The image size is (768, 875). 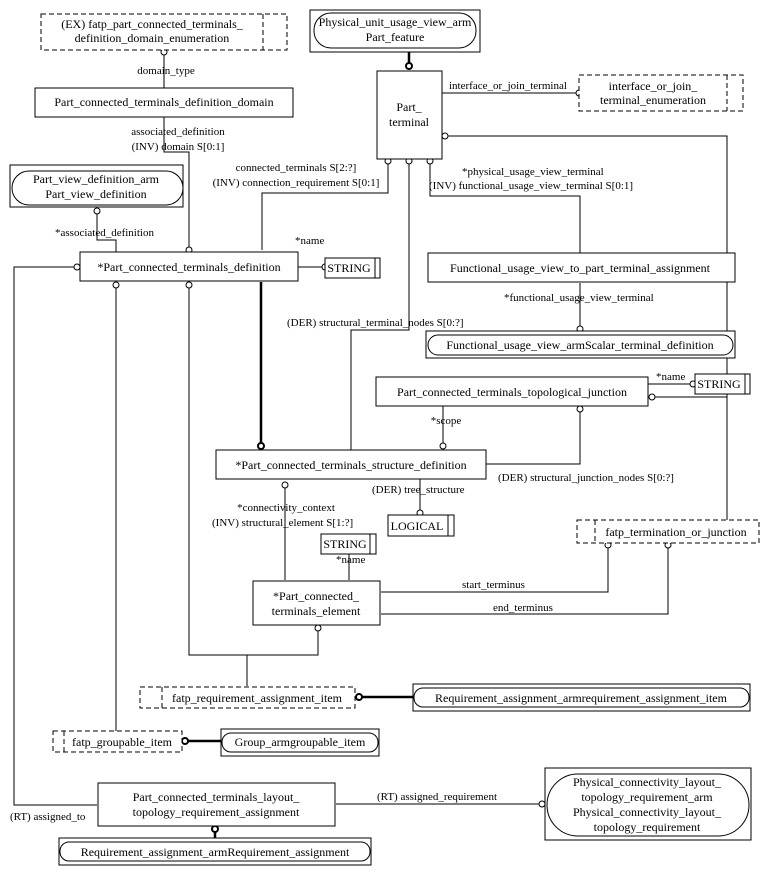 What do you see at coordinates (286, 508) in the screenshot?
I see `label-connectivity-context: *connectivity_context` at bounding box center [286, 508].